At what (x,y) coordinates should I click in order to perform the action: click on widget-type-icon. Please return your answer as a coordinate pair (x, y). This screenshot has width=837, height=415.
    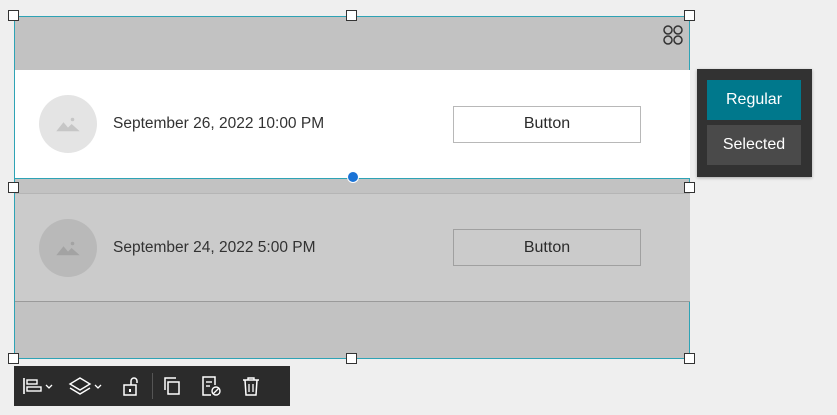
    Looking at the image, I should click on (673, 35).